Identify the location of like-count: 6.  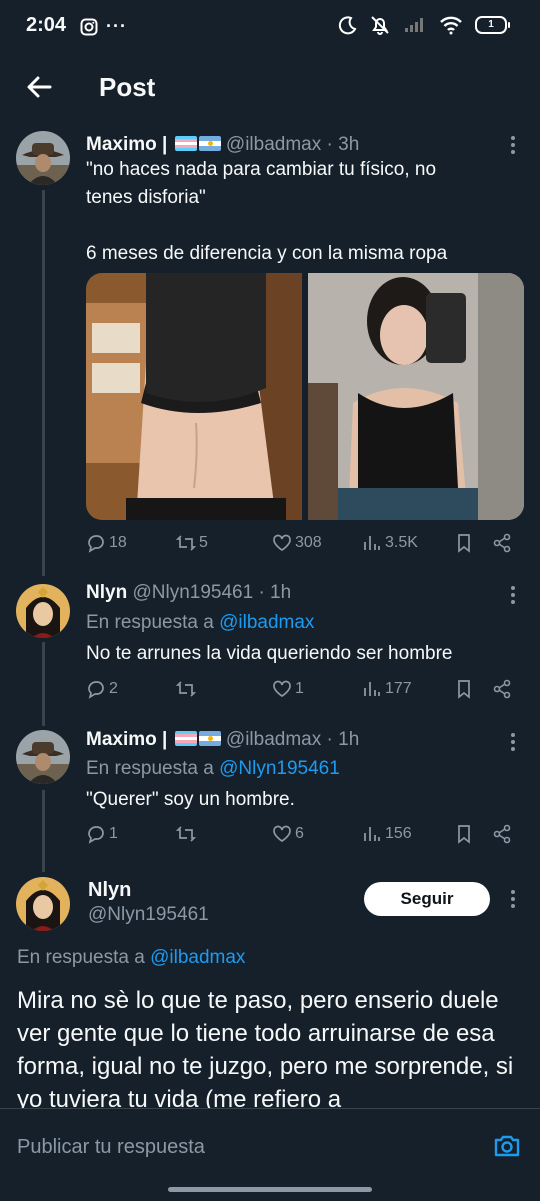
(299, 833).